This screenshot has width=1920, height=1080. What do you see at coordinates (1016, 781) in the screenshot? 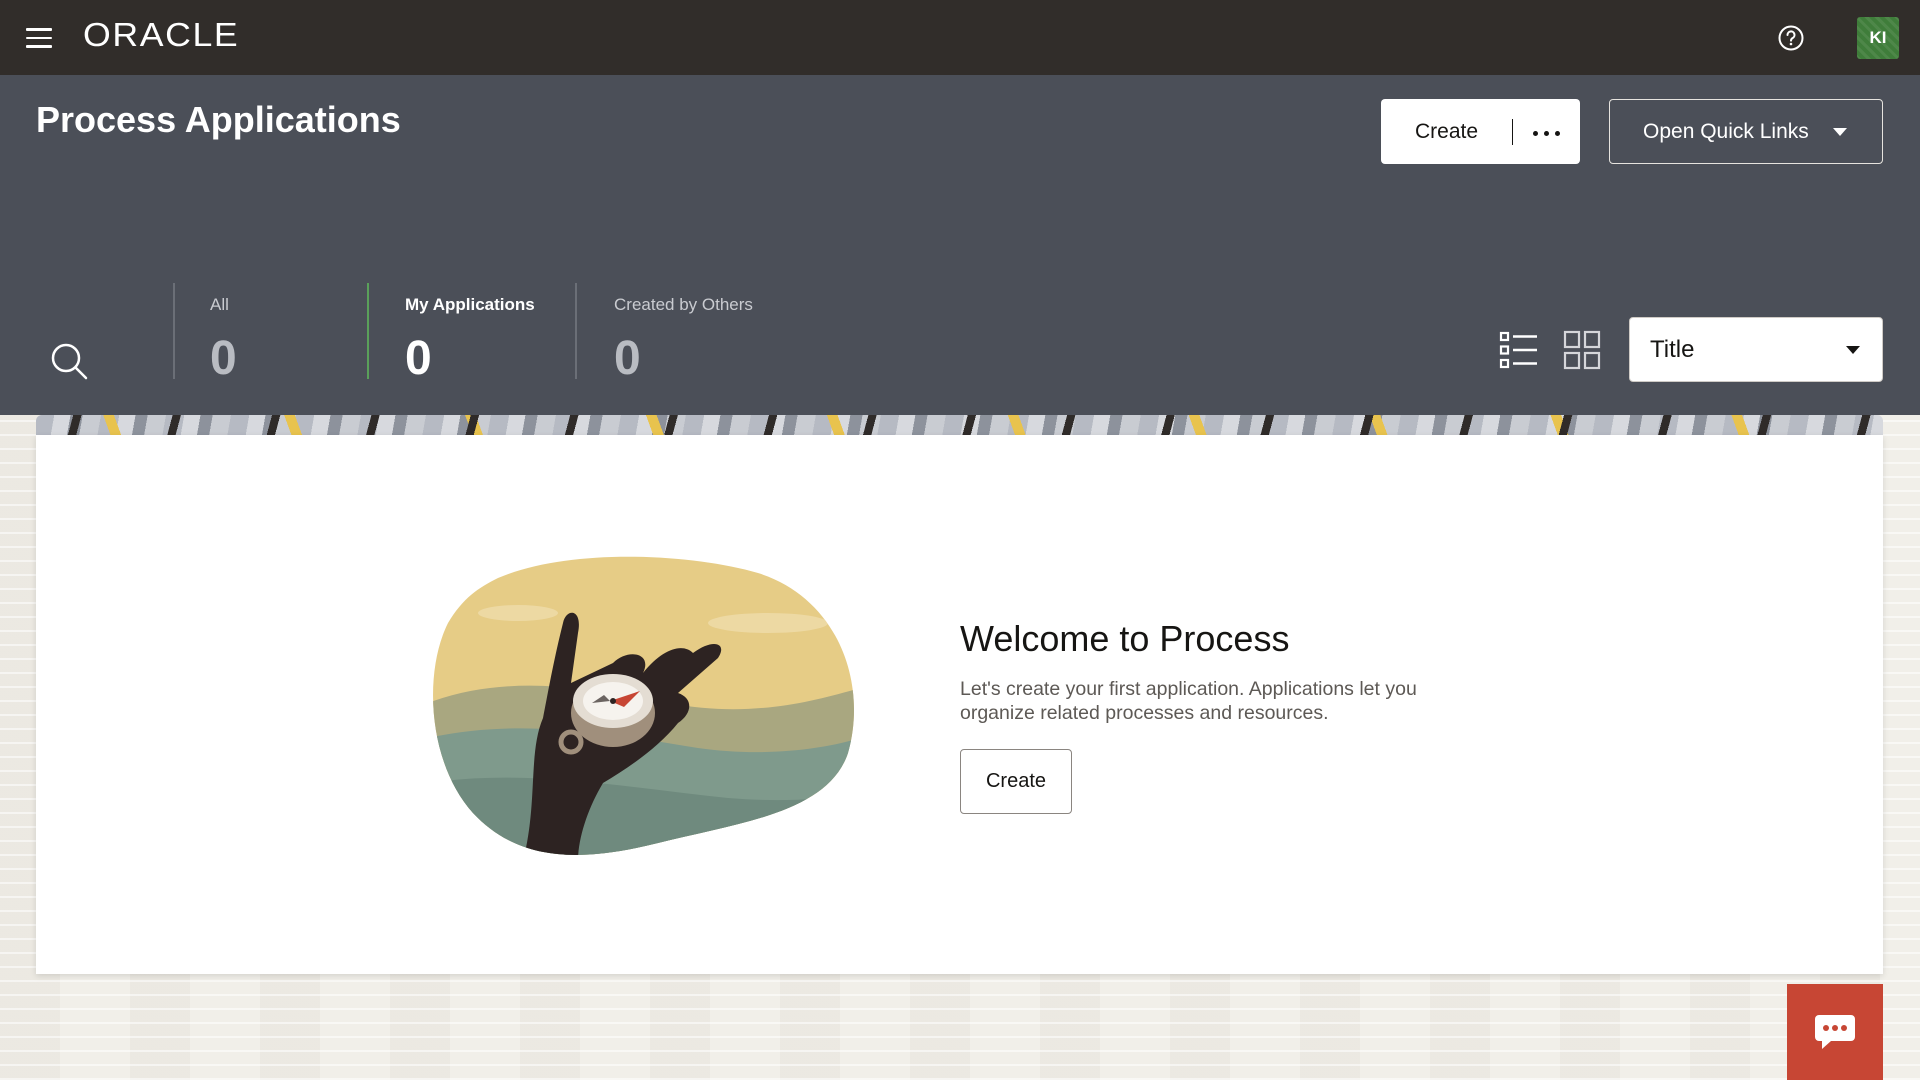
I see `welcome-create-button: Create` at bounding box center [1016, 781].